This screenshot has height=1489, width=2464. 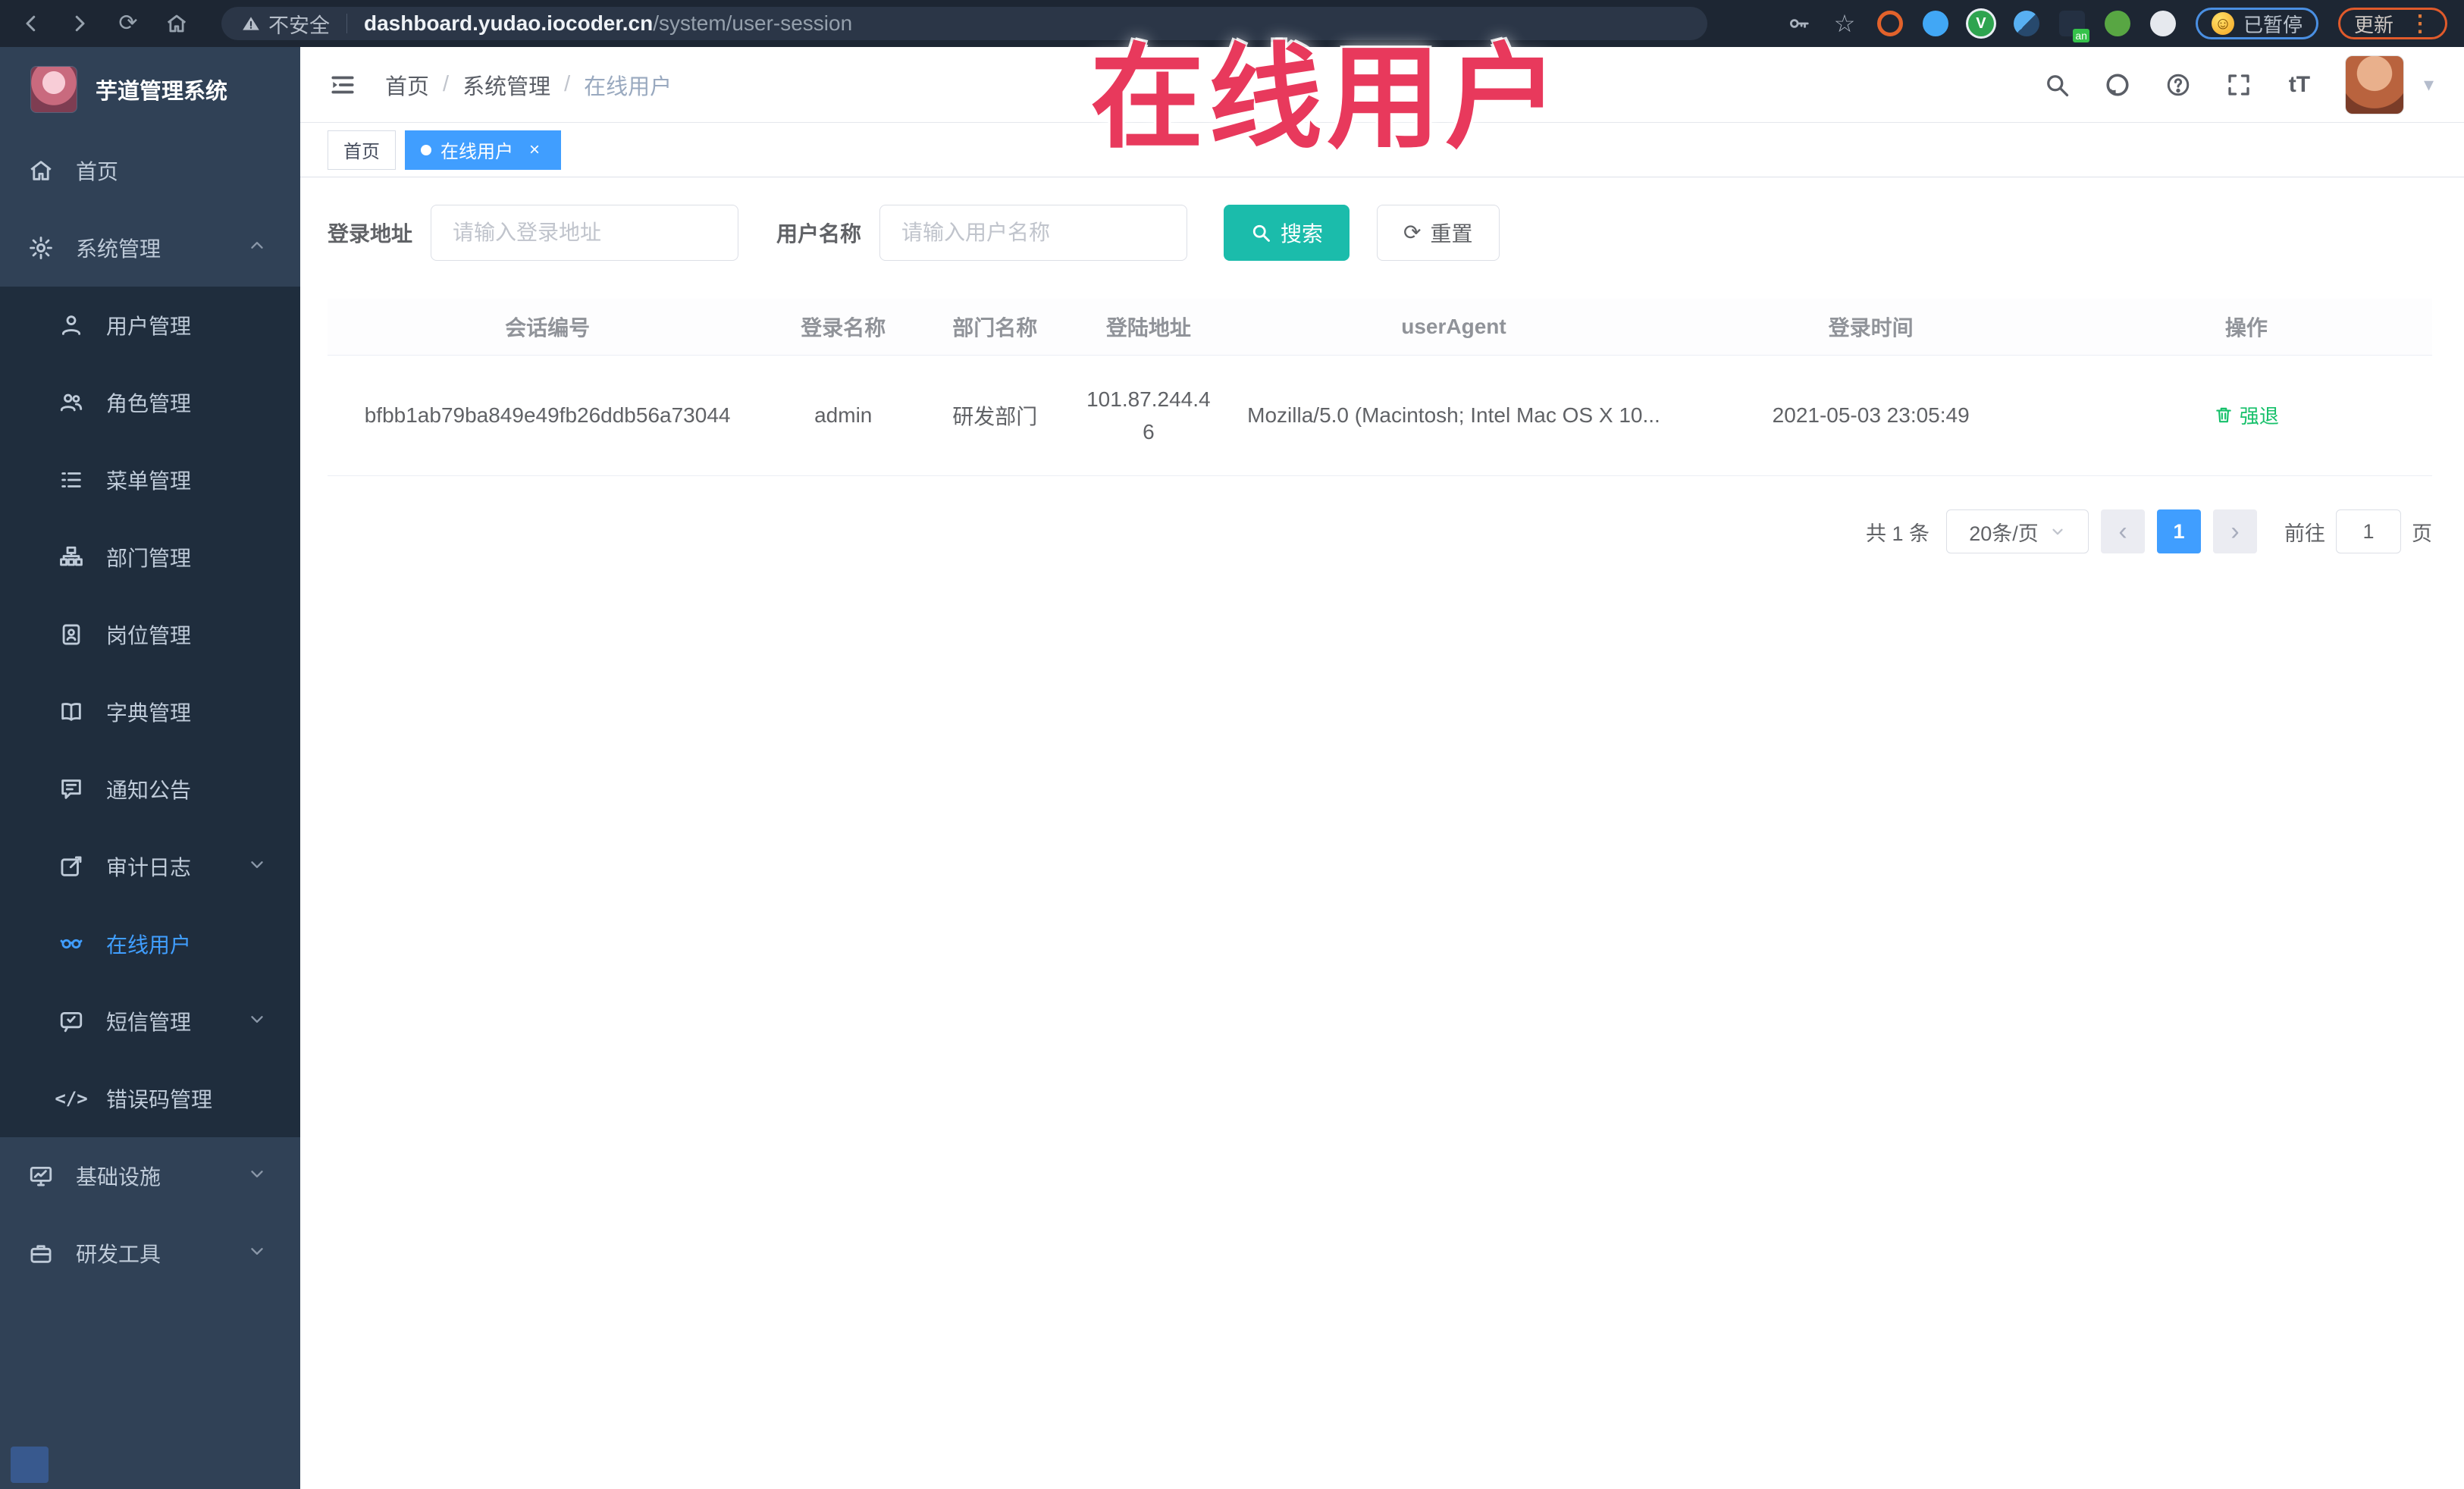 I want to click on fullscreen-icon, so click(x=2239, y=85).